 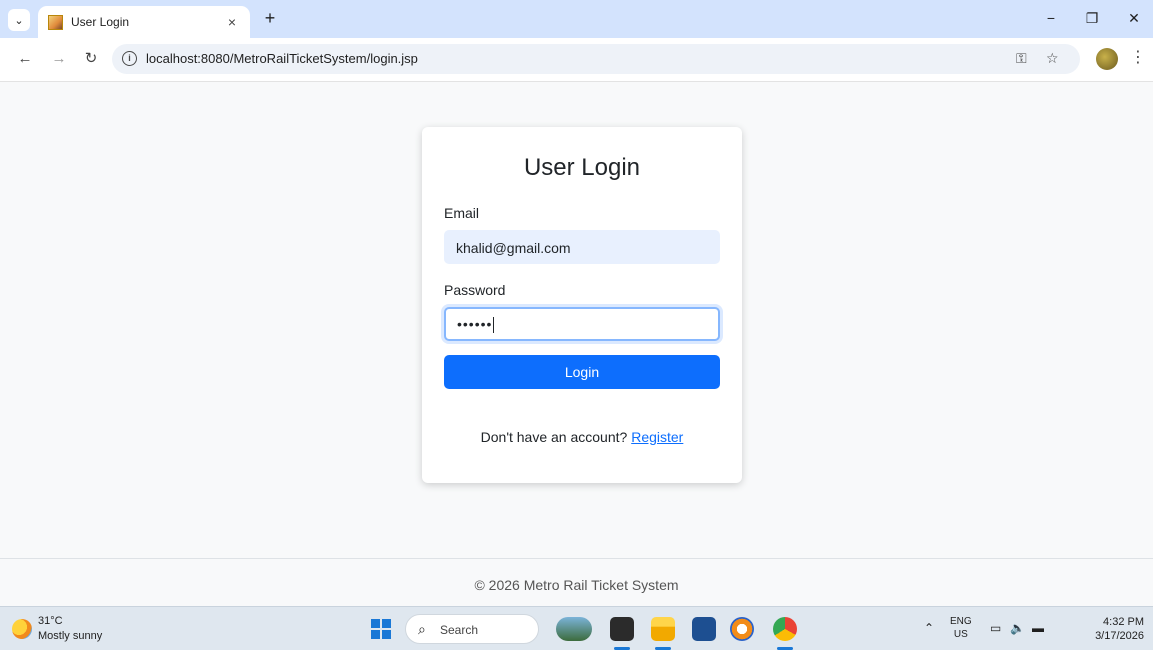 What do you see at coordinates (144, 22) in the screenshot?
I see `browser-tab-user-login: User Login ×` at bounding box center [144, 22].